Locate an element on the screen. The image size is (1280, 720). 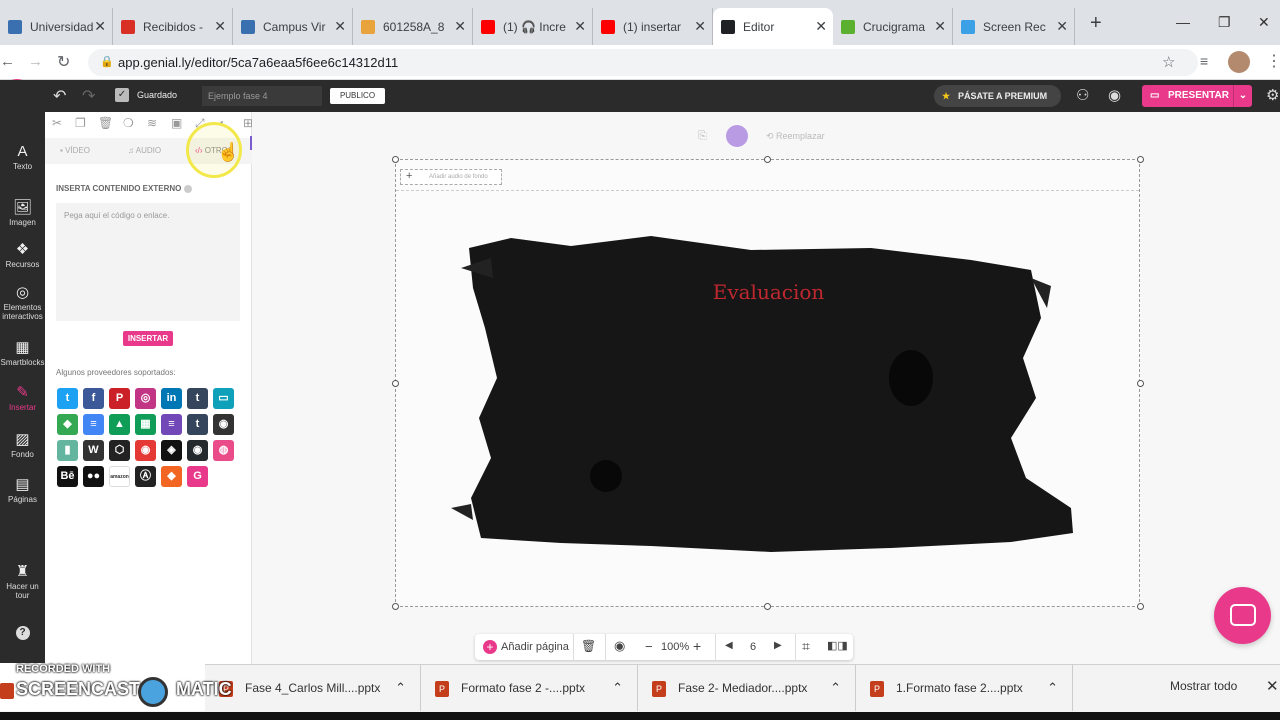
google-sheets-icon: ▦ is located at coordinates (145, 424).